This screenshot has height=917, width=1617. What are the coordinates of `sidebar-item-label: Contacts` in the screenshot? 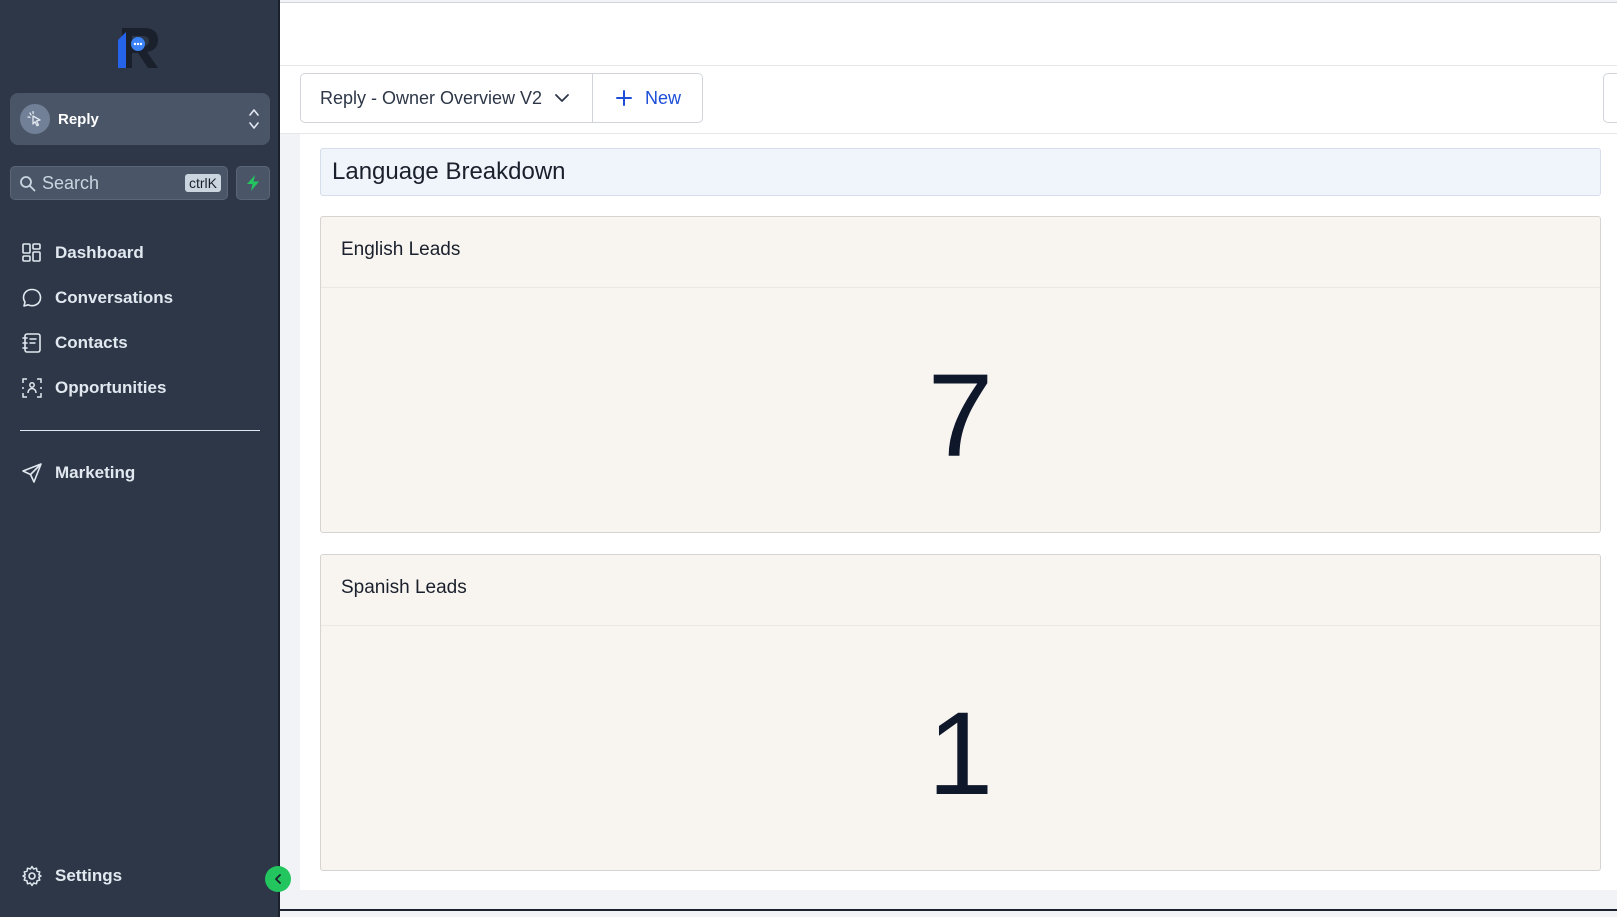 It's located at (91, 342).